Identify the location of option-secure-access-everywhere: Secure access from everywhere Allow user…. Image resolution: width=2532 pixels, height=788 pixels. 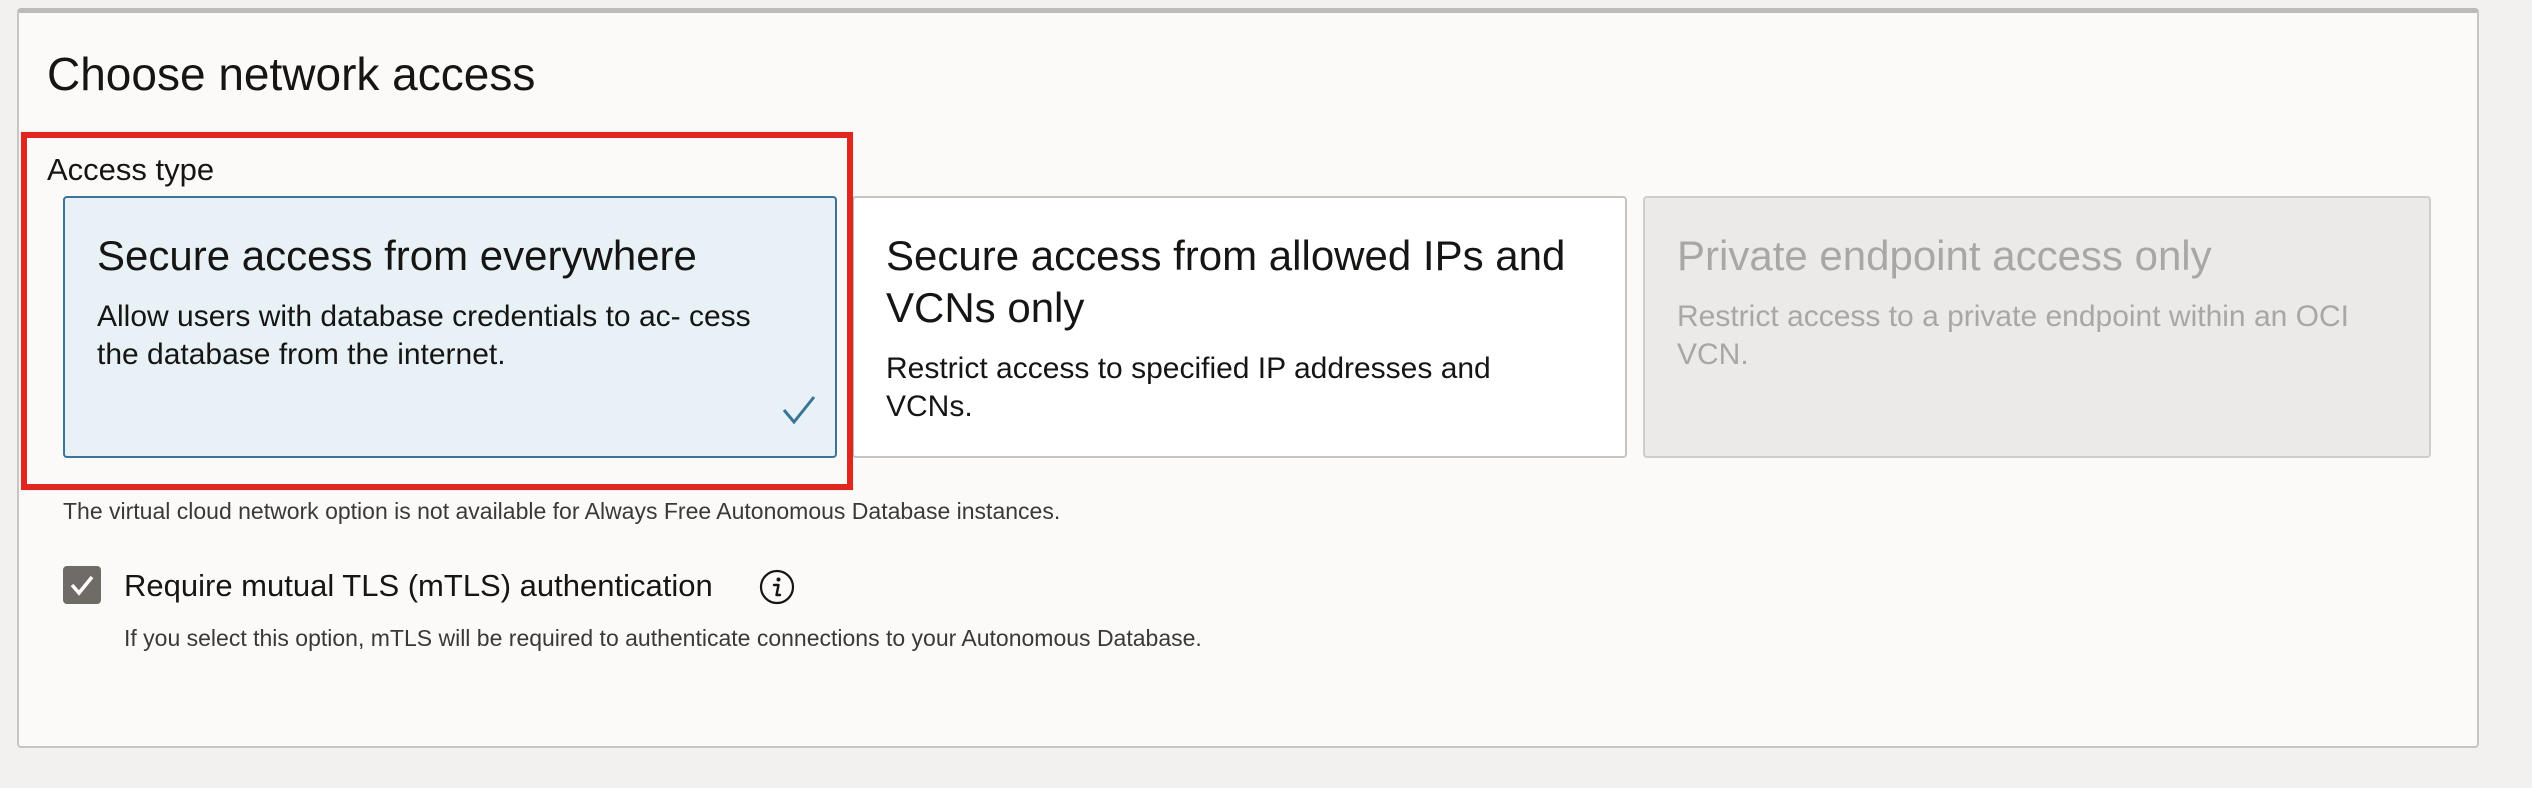
(450, 327).